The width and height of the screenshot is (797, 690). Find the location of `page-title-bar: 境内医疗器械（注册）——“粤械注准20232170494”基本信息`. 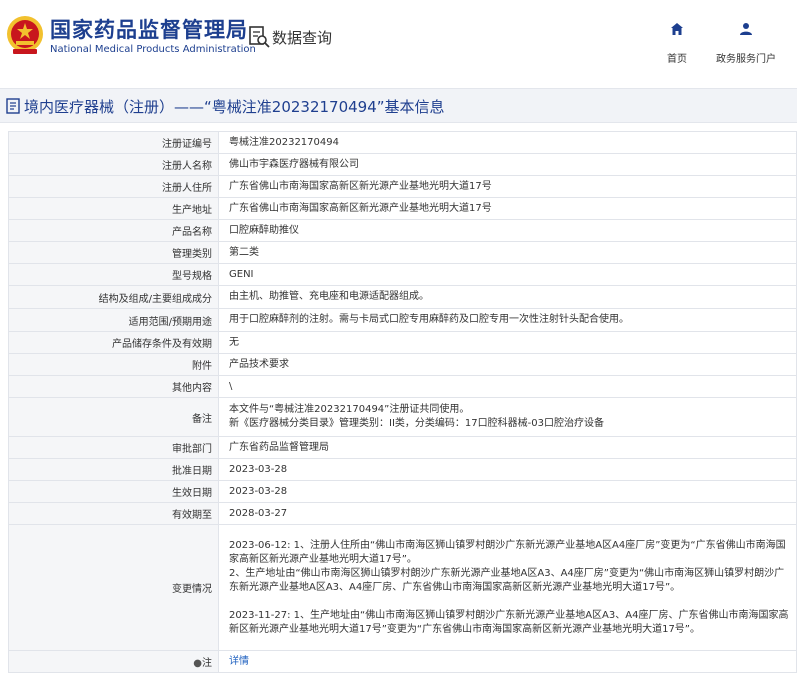

page-title-bar: 境内医疗器械（注册）——“粤械注准20232170494”基本信息 is located at coordinates (398, 105).